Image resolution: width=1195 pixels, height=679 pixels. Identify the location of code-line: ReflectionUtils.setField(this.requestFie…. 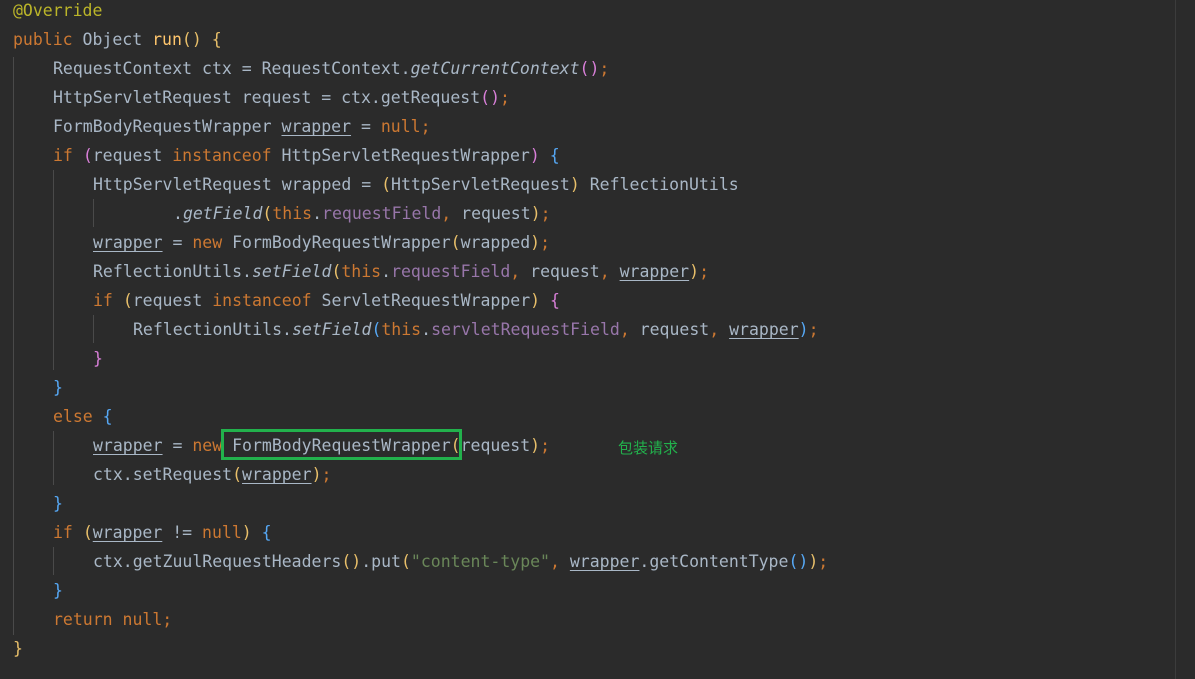
(401, 274).